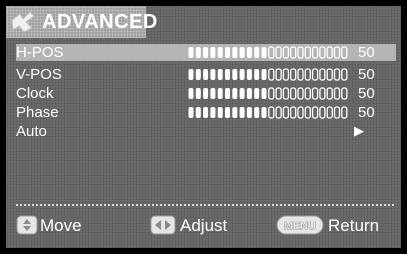 Image resolution: width=407 pixels, height=254 pixels. I want to click on item-label: Phase, so click(37, 112).